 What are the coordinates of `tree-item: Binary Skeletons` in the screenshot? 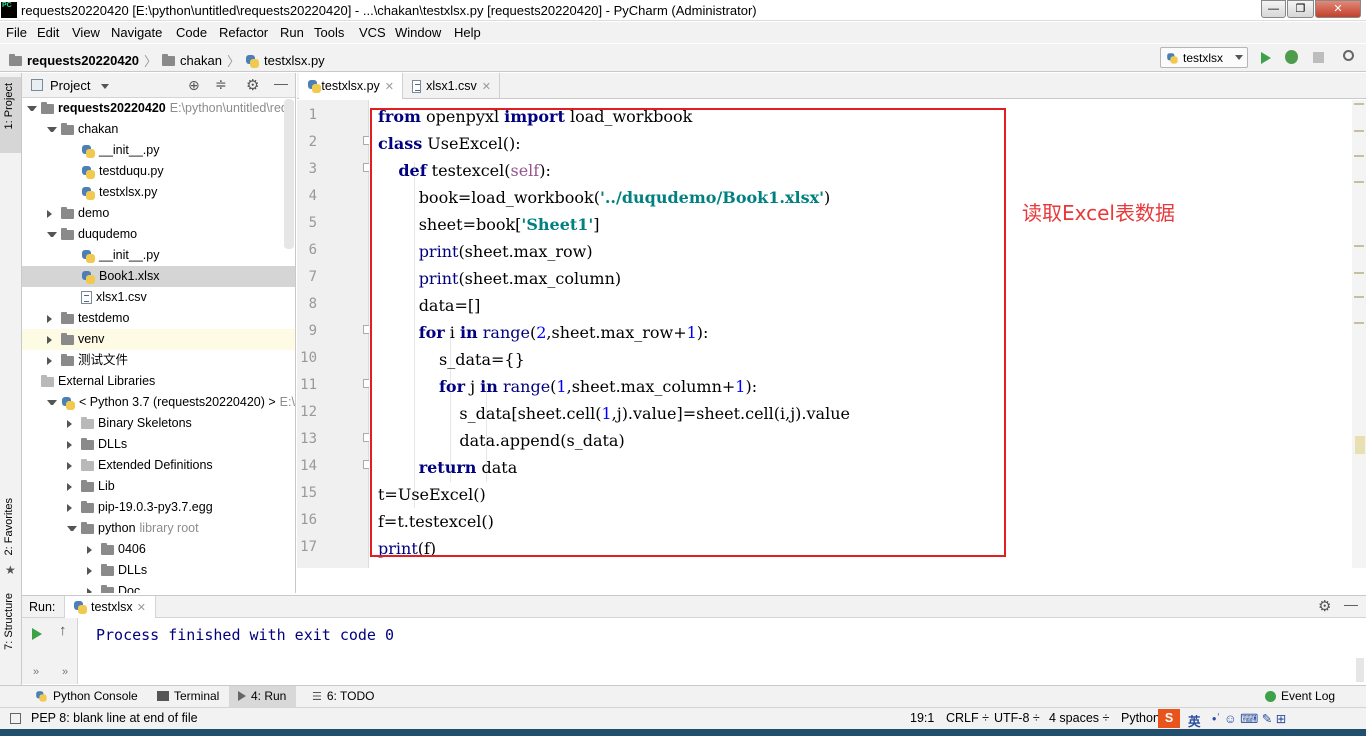 It's located at (158, 423).